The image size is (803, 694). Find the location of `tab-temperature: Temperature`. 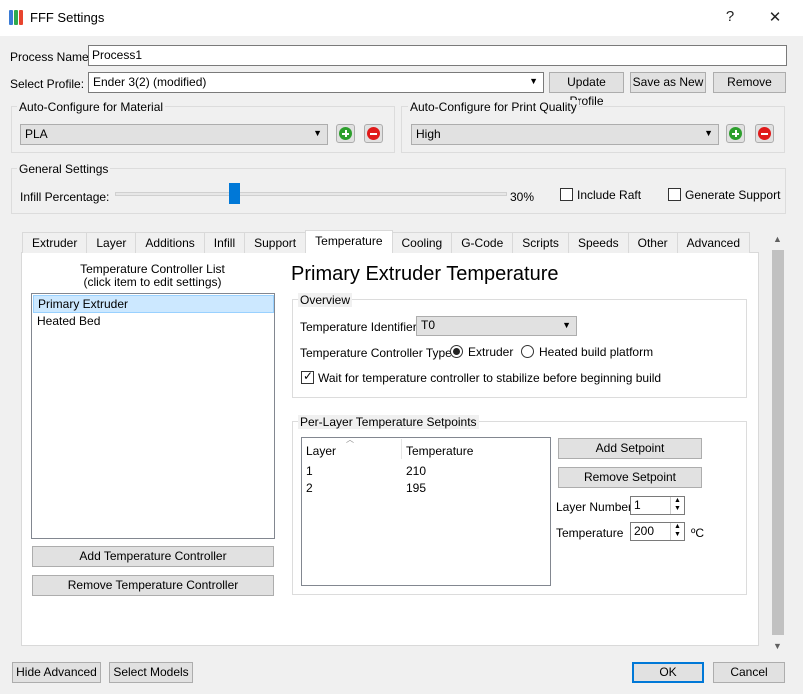

tab-temperature: Temperature is located at coordinates (349, 241).